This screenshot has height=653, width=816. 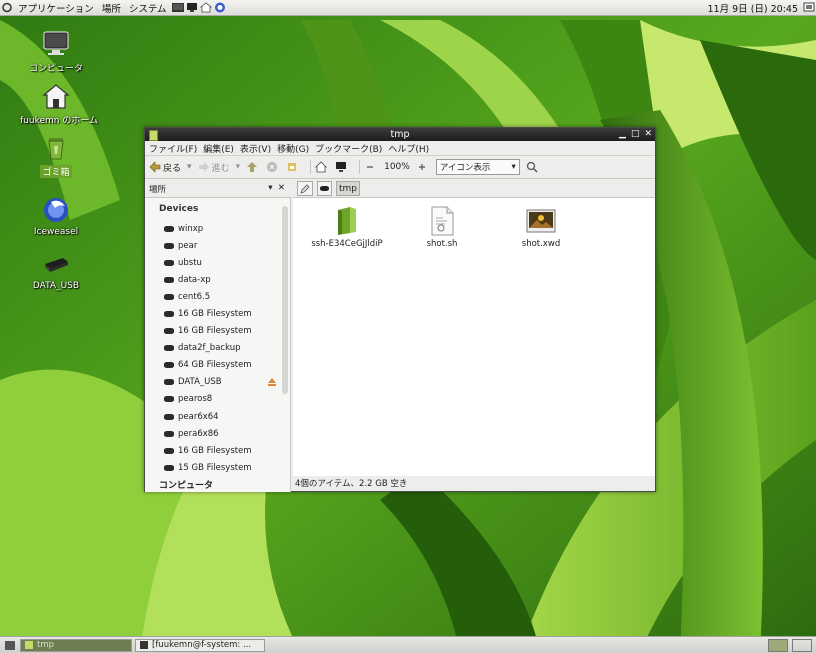 What do you see at coordinates (155, 167) in the screenshot?
I see `back-arrow-icon` at bounding box center [155, 167].